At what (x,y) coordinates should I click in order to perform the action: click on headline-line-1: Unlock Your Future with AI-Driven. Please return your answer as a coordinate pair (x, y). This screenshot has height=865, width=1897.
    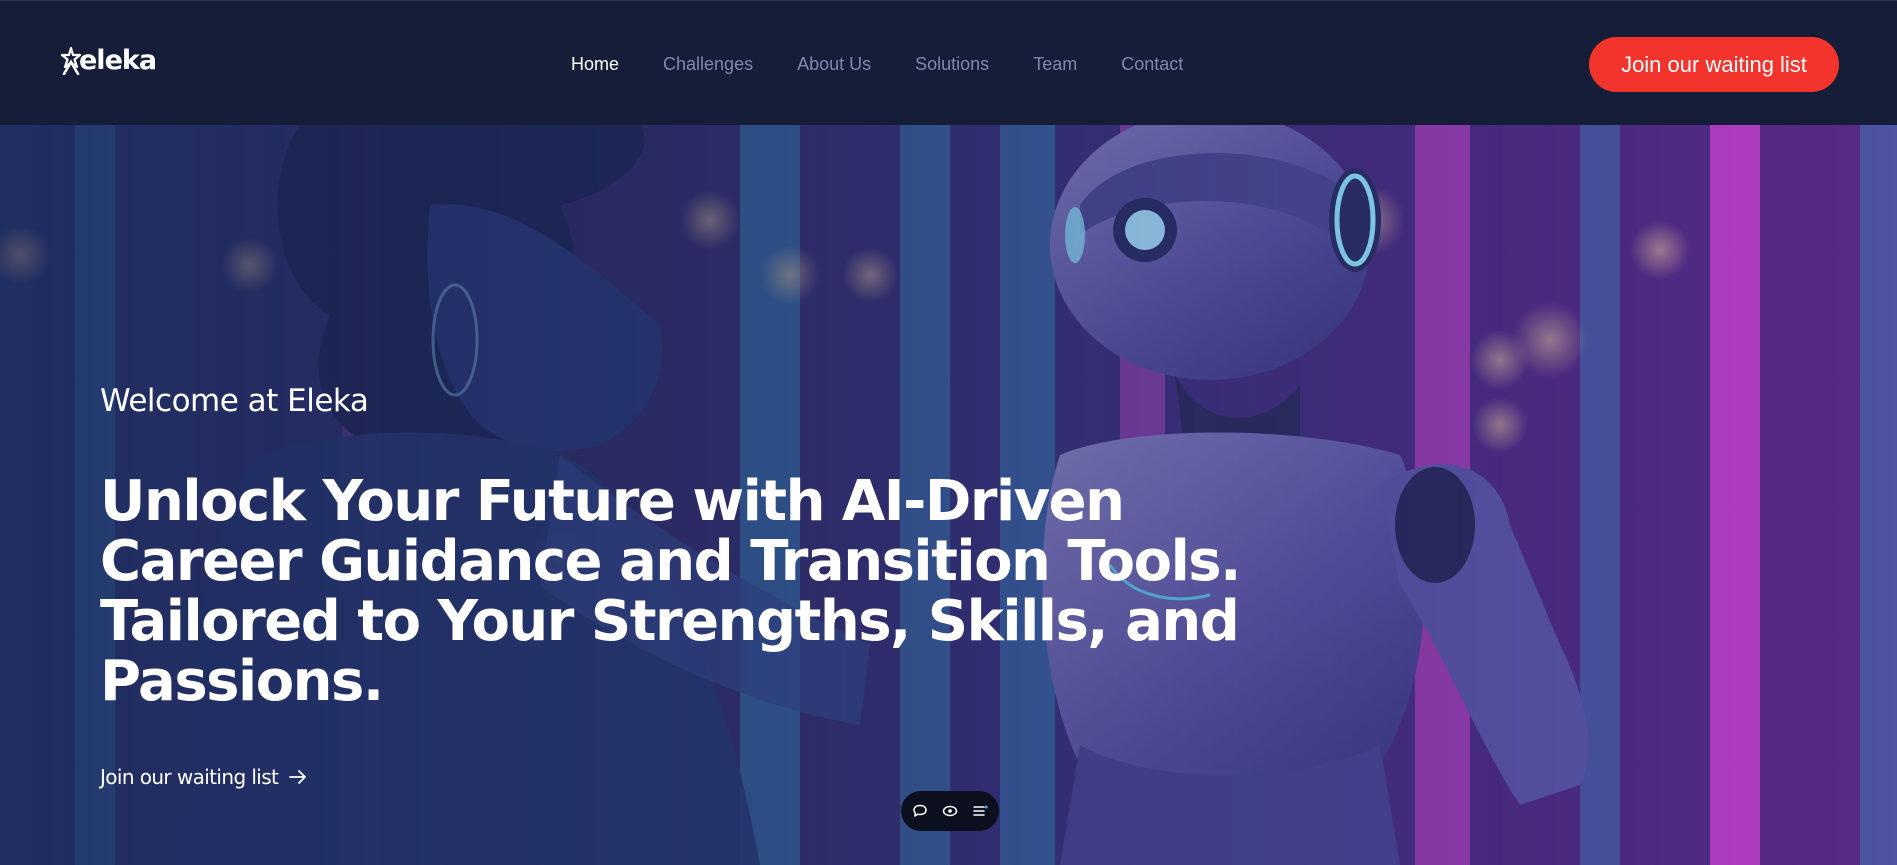
    Looking at the image, I should click on (612, 501).